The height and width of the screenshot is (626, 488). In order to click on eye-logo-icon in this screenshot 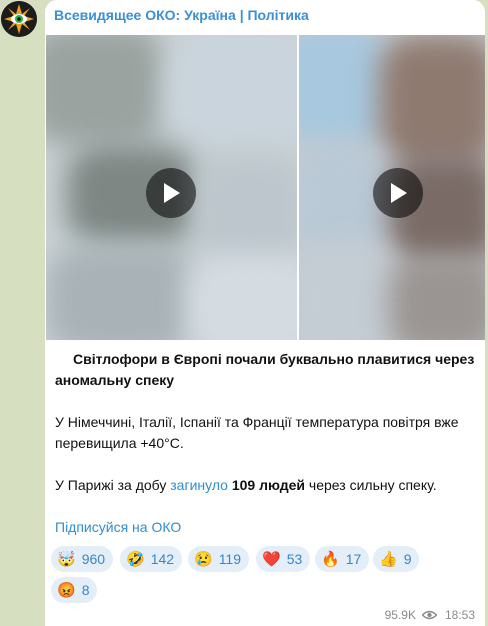, I will do `click(19, 19)`.